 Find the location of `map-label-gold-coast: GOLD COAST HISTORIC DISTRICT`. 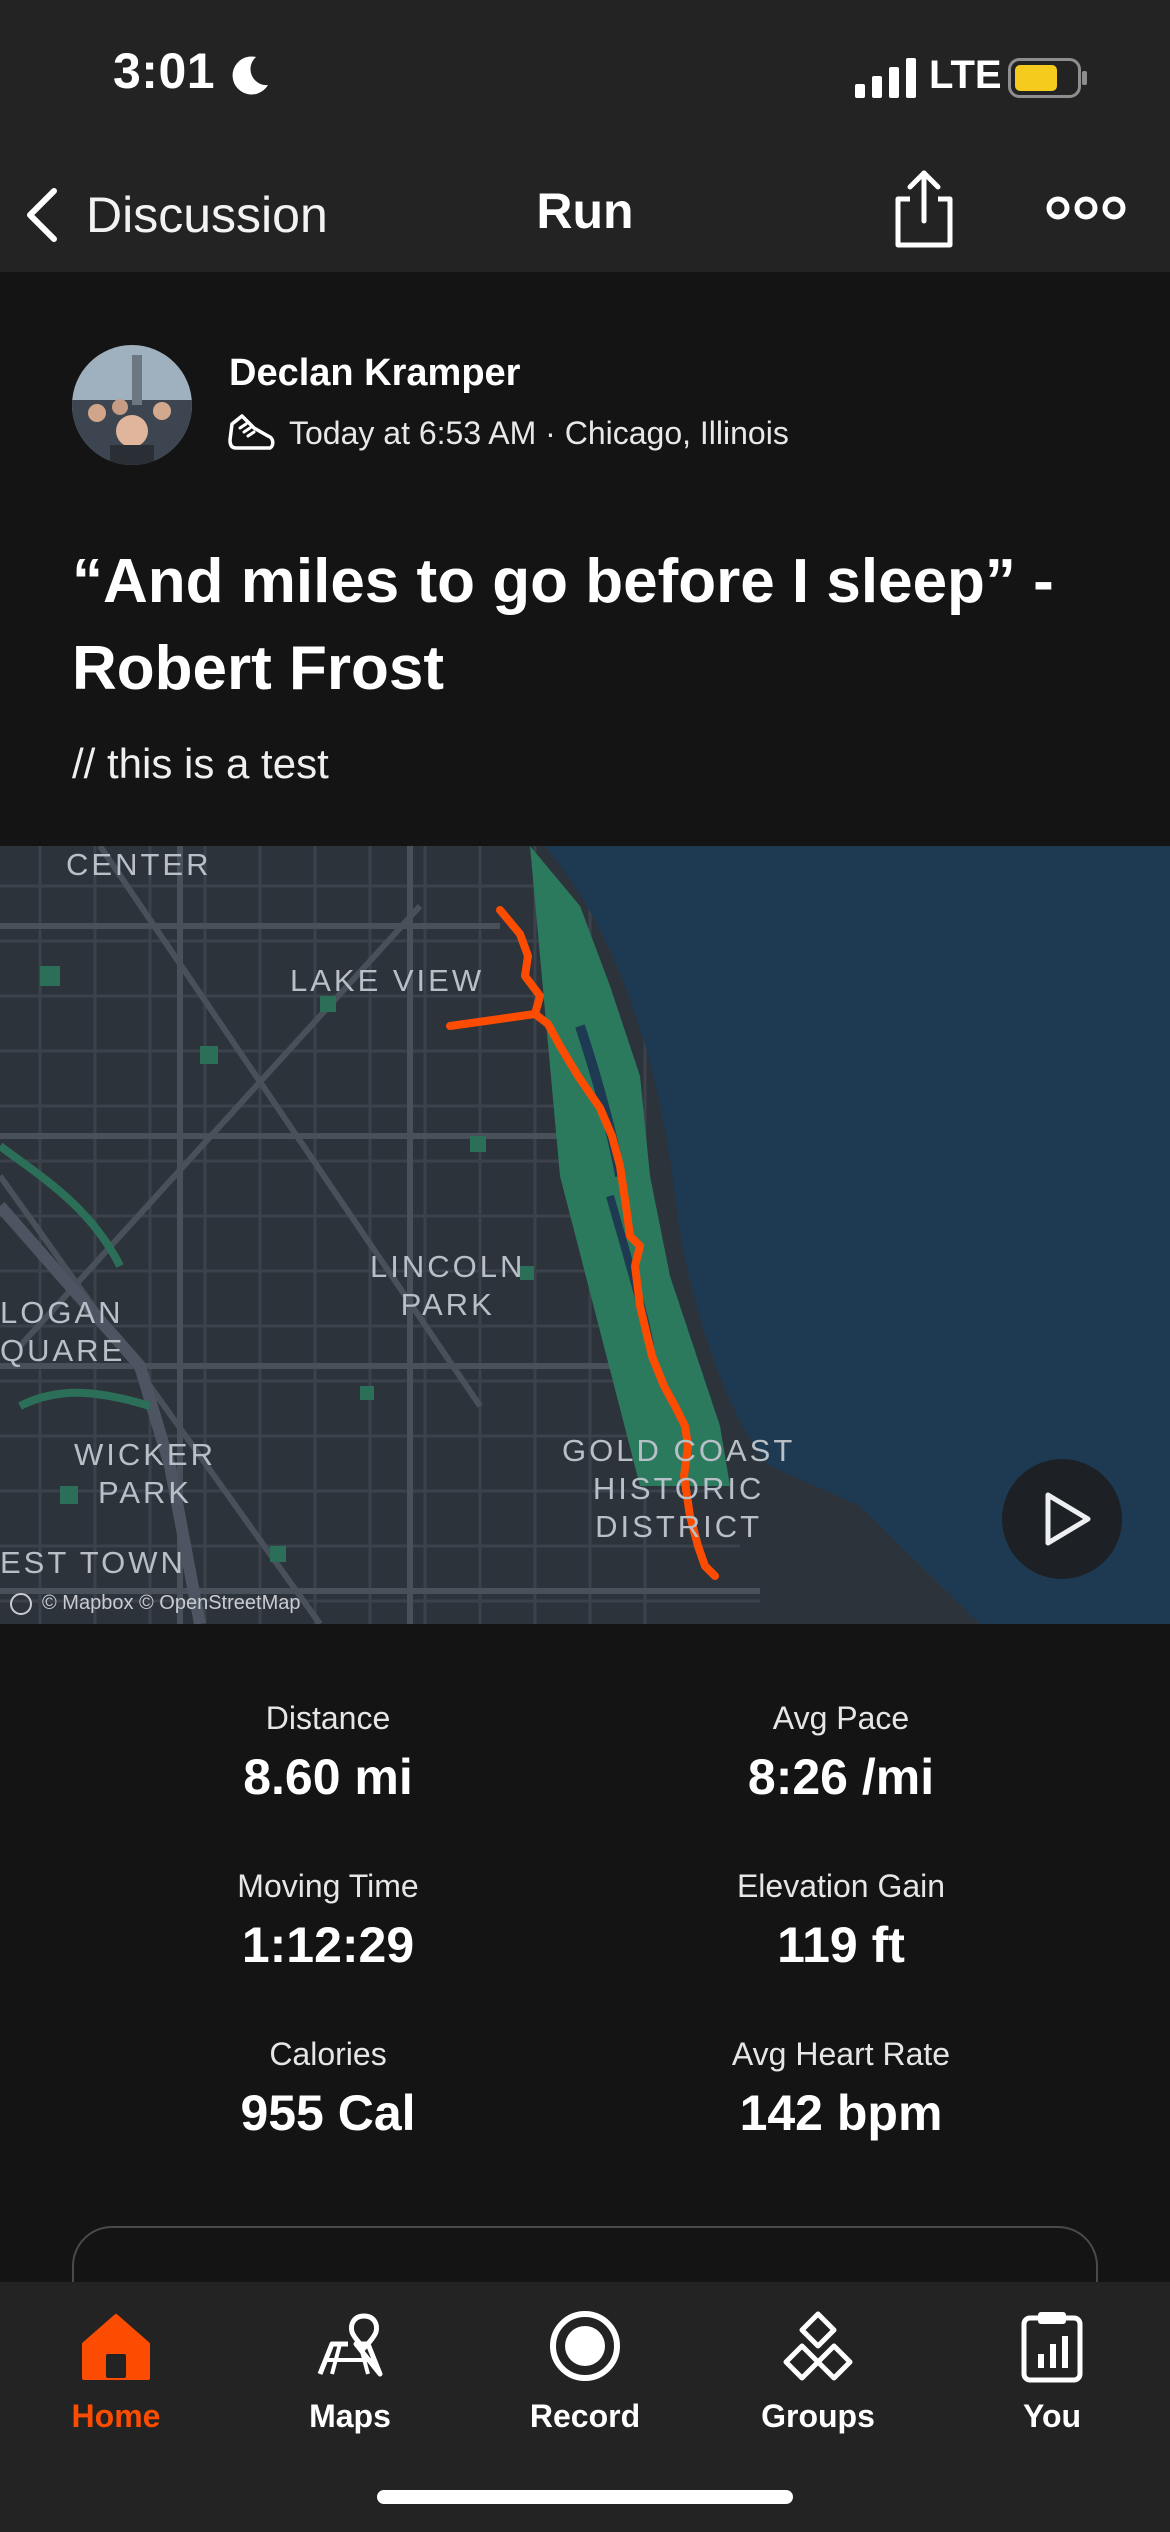

map-label-gold-coast: GOLD COAST HISTORIC DISTRICT is located at coordinates (679, 1488).